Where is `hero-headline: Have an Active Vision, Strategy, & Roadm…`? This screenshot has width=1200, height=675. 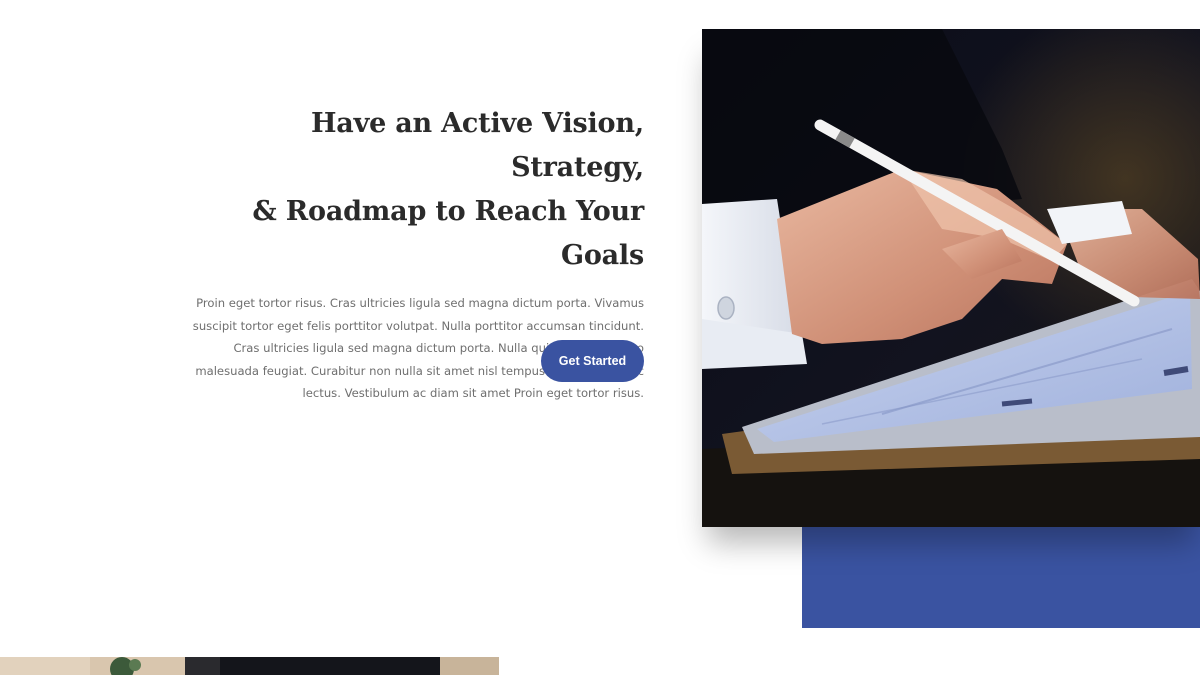
hero-headline: Have an Active Vision, Strategy, & Roadm… is located at coordinates (412, 190).